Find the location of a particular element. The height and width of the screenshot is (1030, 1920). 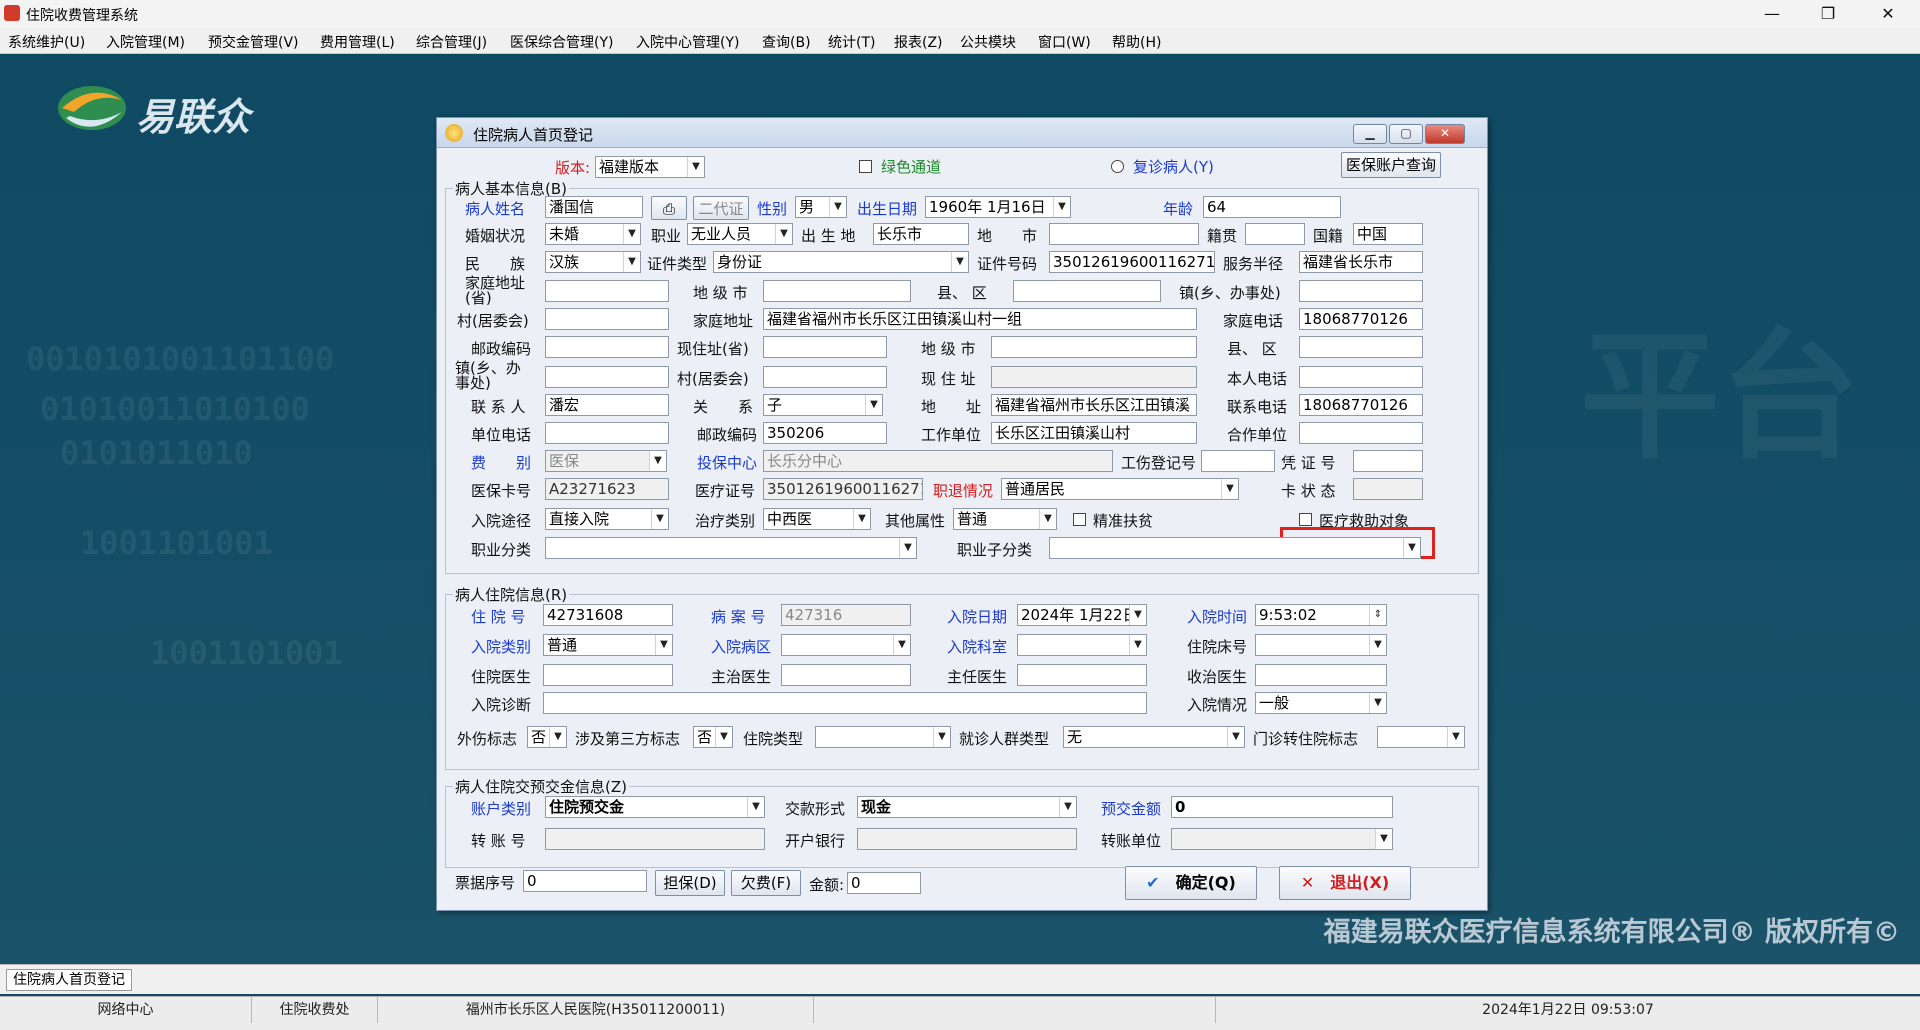

bank-input is located at coordinates (967, 839).